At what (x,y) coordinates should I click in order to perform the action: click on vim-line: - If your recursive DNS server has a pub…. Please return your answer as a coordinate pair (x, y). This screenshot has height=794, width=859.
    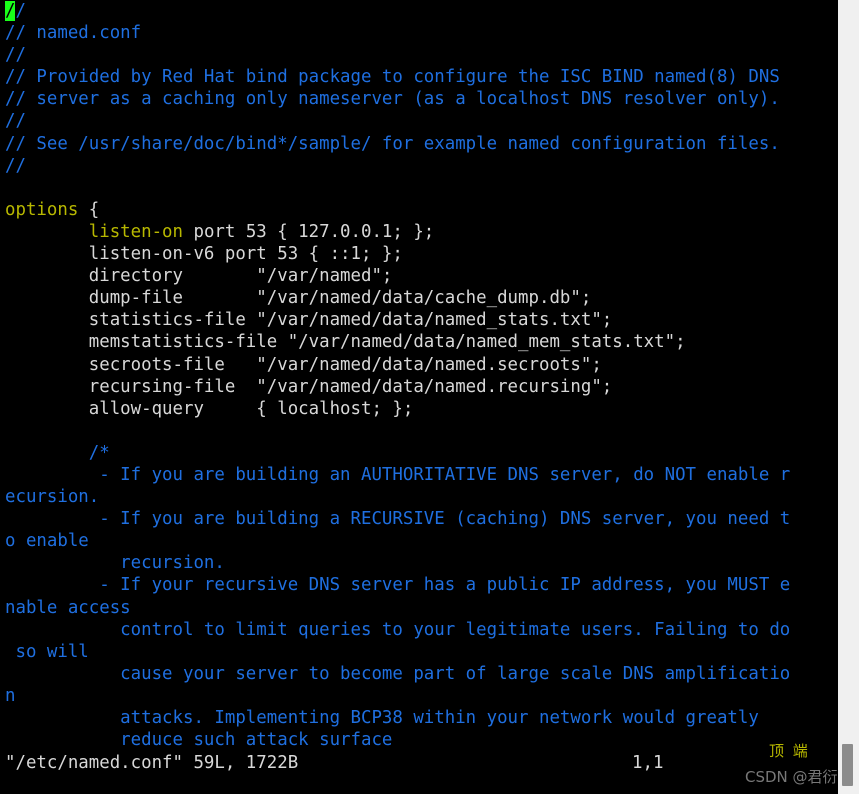
    Looking at the image, I should click on (419, 585).